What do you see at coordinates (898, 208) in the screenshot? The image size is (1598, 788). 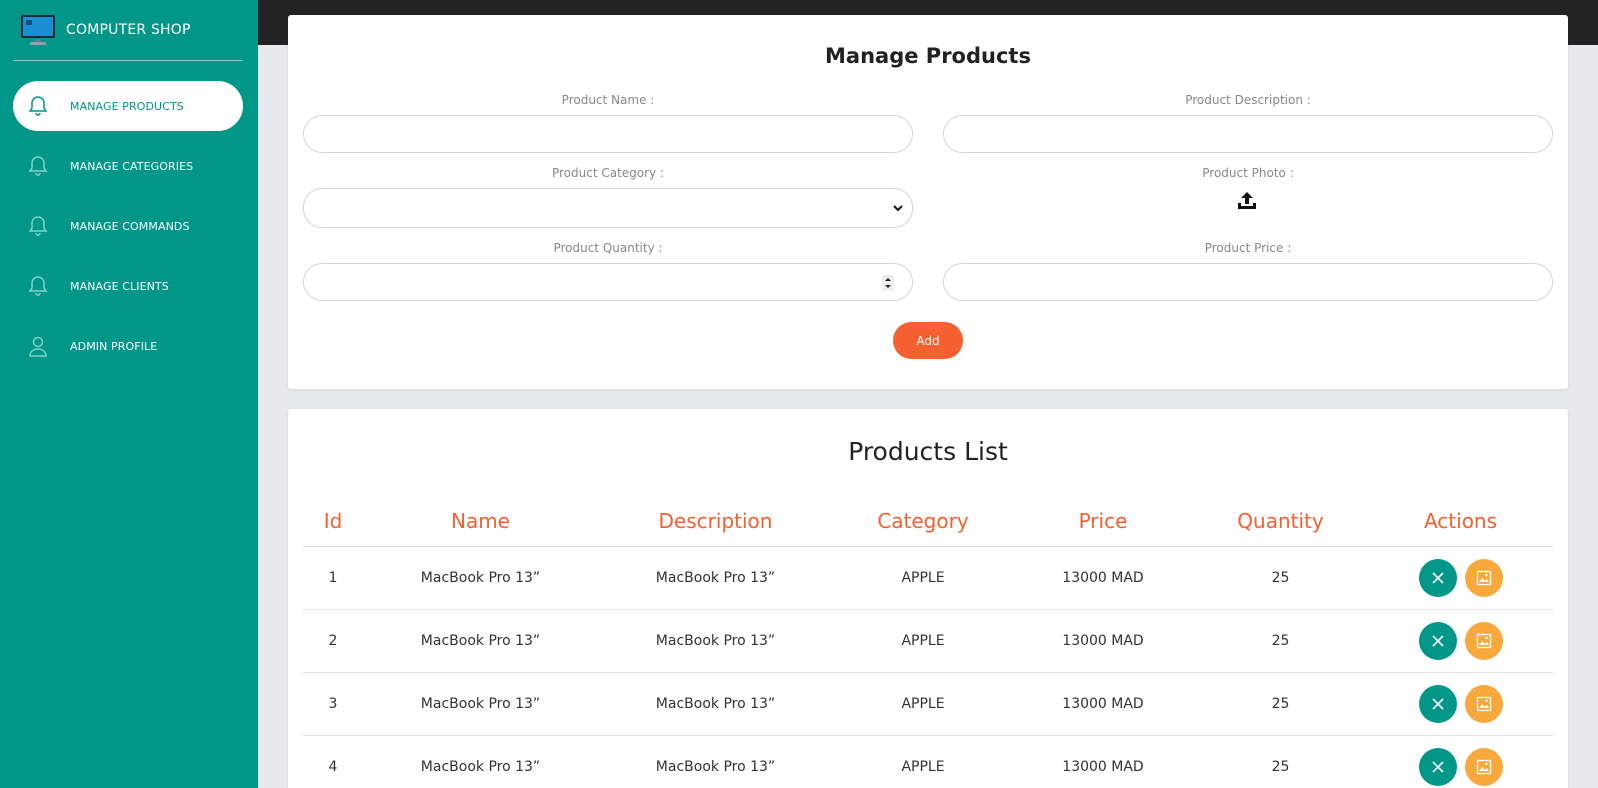 I see `chevron-down-icon` at bounding box center [898, 208].